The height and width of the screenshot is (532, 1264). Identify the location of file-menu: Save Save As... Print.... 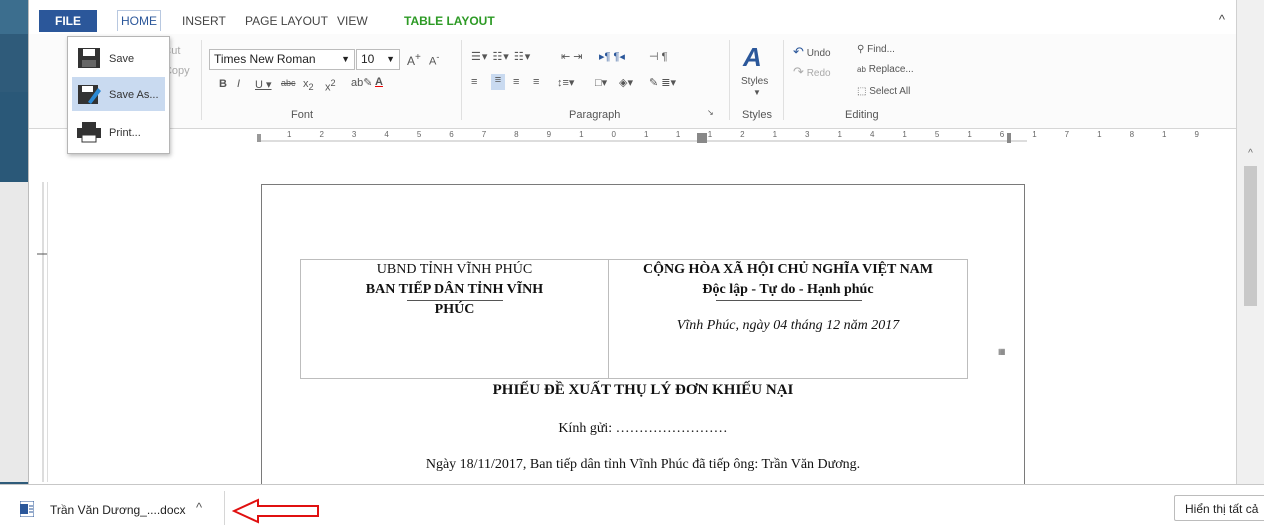
(118, 95).